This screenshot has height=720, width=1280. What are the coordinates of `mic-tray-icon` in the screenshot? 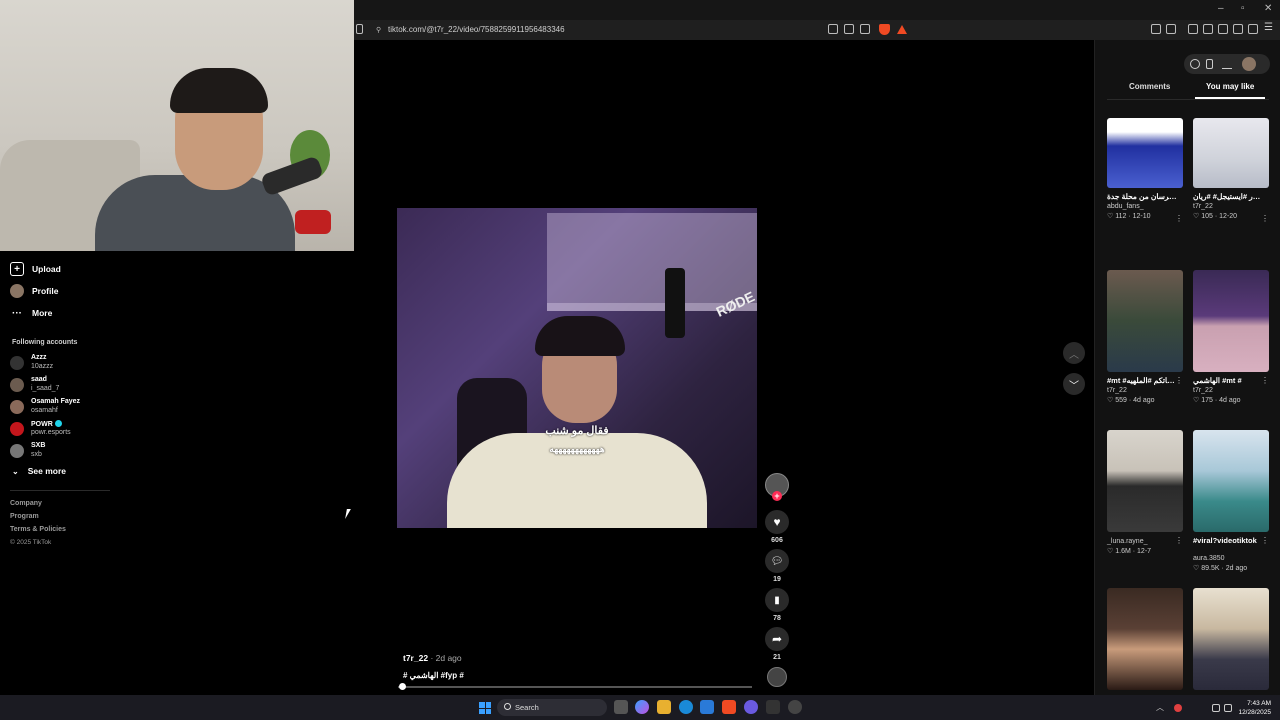 It's located at (1178, 708).